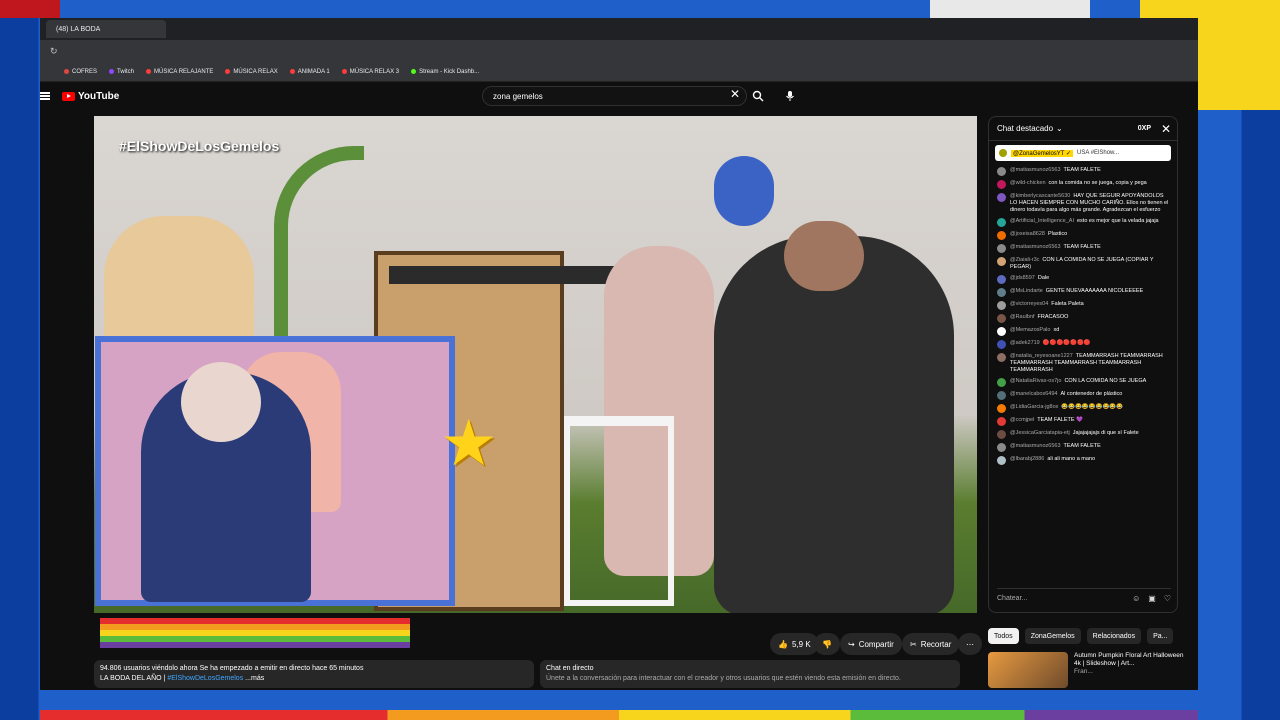  Describe the element at coordinates (1028, 670) in the screenshot. I see `related-thumbnail` at that location.